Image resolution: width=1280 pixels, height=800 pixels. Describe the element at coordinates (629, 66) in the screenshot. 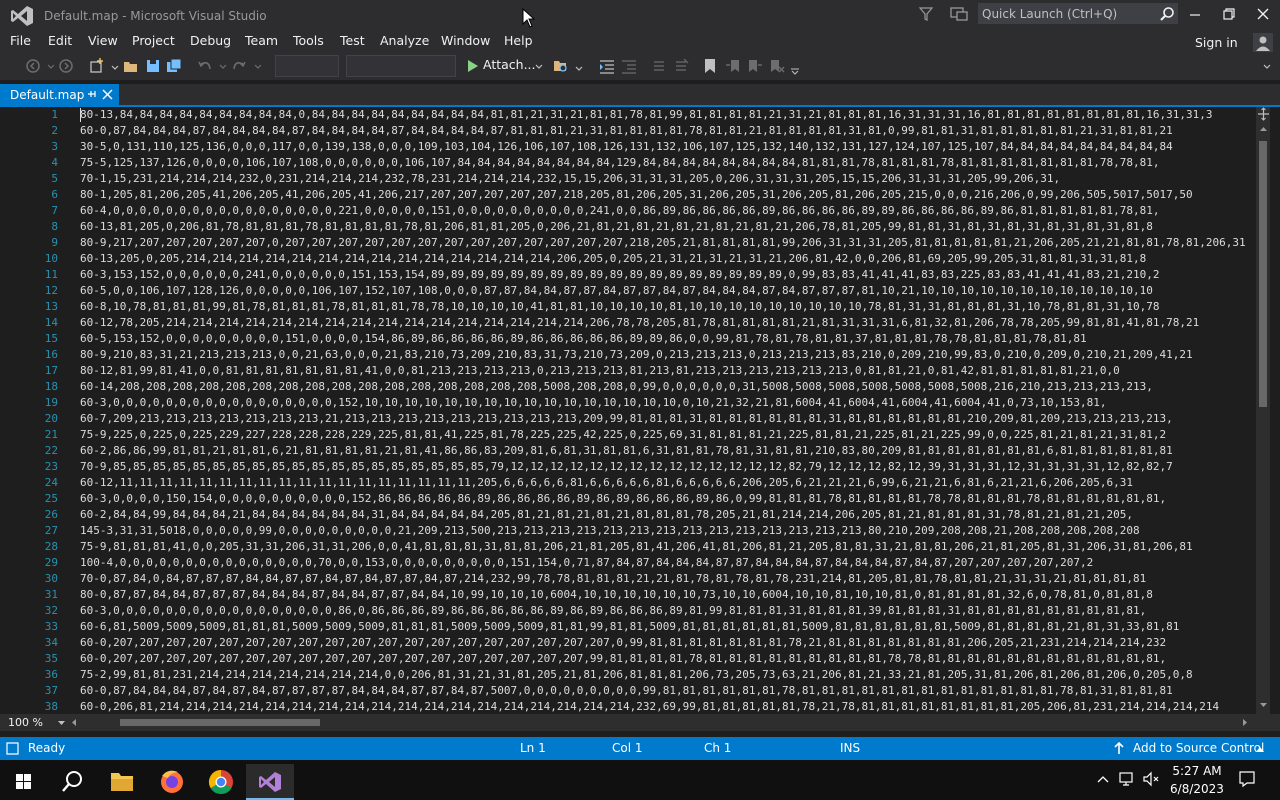

I see `outdent-icon` at that location.